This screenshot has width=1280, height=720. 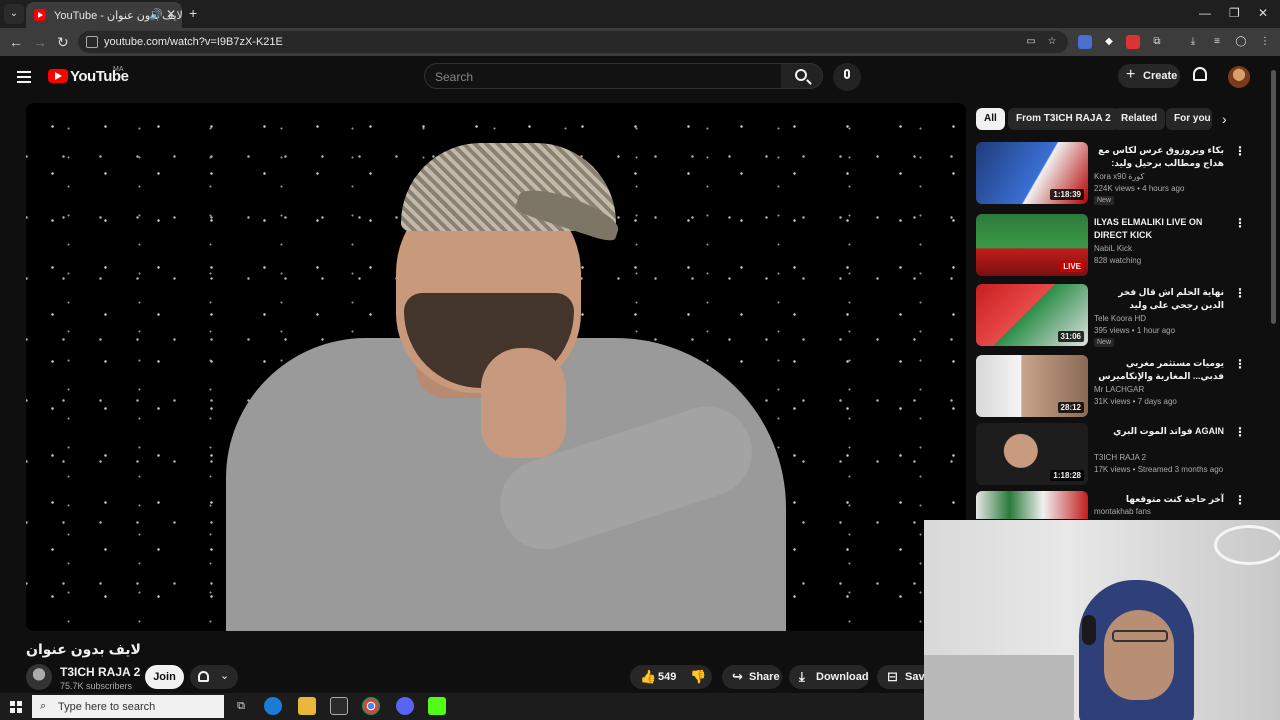 What do you see at coordinates (1139, 119) in the screenshot?
I see `chip-related: Related` at bounding box center [1139, 119].